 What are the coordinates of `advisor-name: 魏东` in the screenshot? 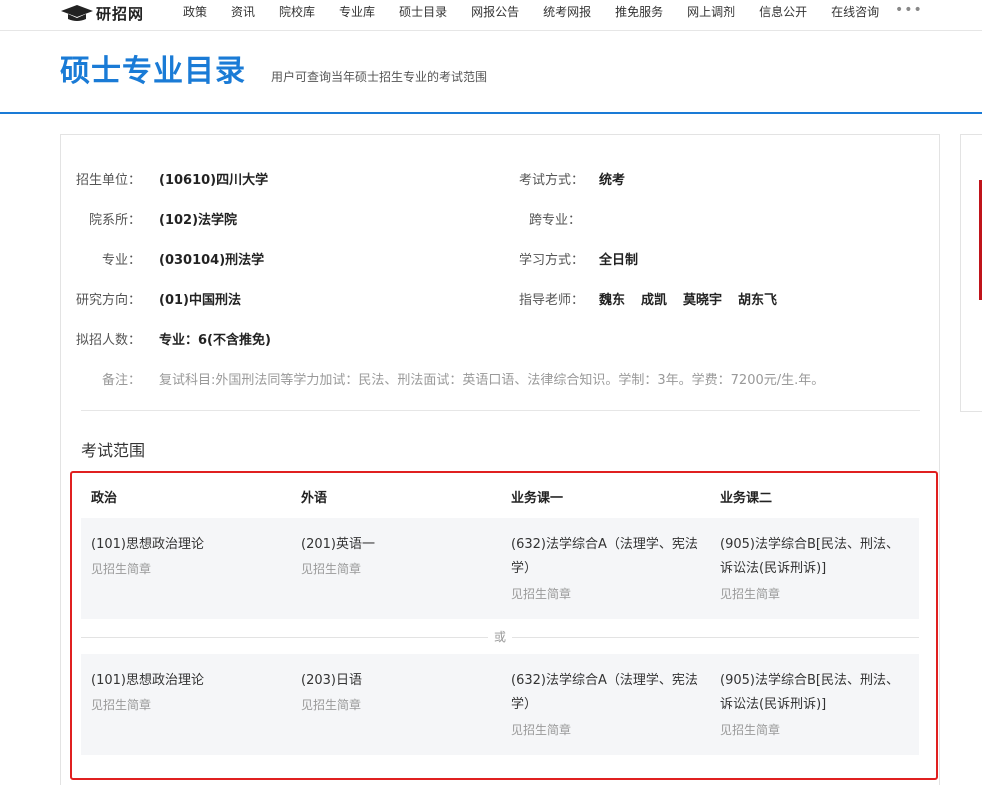 It's located at (612, 300).